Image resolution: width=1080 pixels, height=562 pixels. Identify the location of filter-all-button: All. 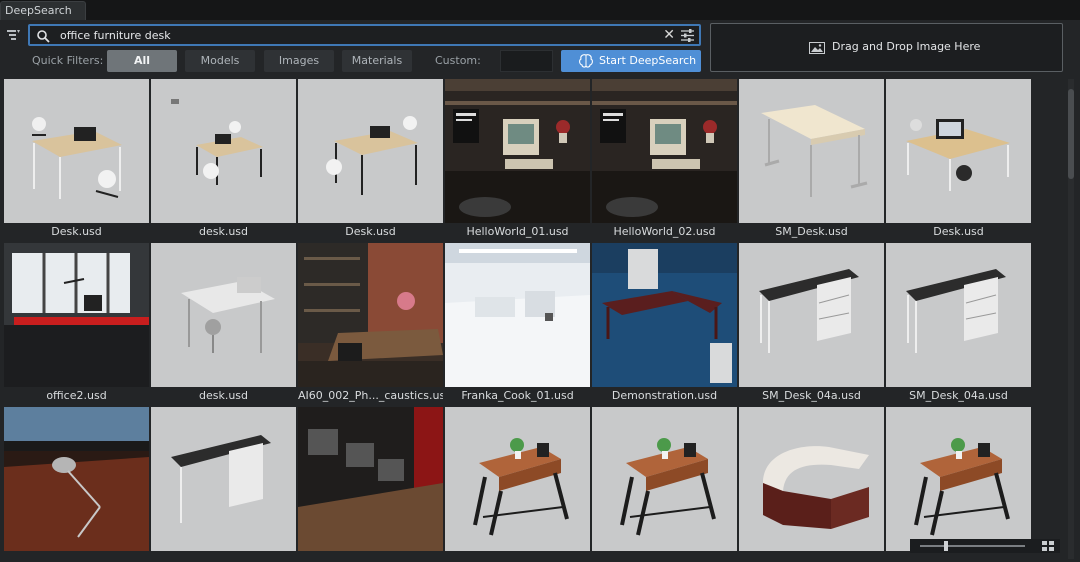
(142, 61).